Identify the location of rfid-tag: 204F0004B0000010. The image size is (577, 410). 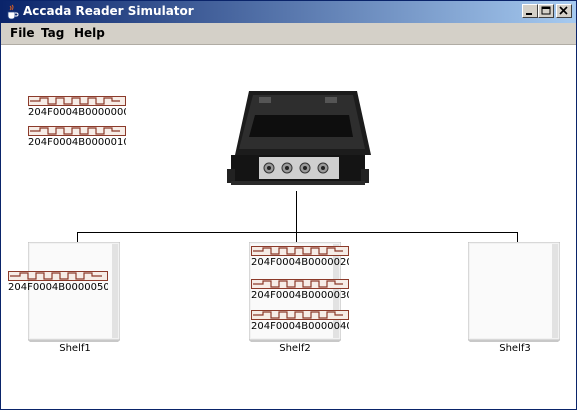
(77, 137).